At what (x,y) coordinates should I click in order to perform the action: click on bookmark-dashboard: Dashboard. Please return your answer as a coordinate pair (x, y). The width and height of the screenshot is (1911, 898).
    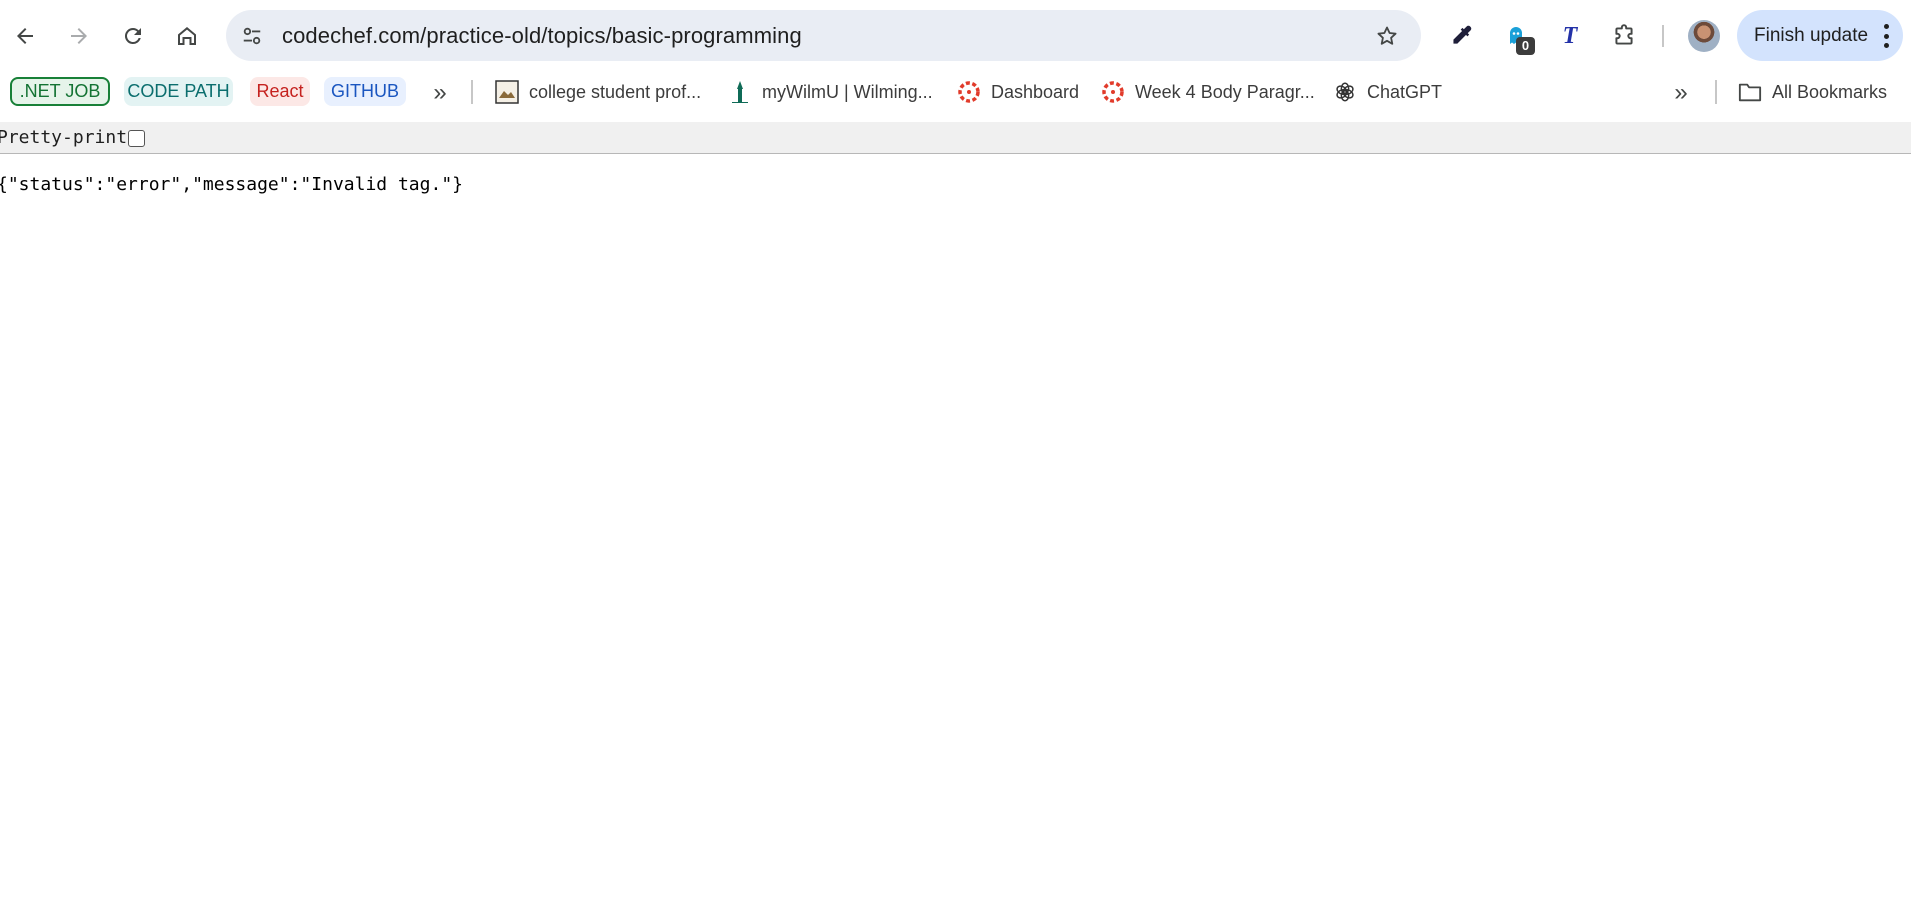
    Looking at the image, I should click on (1018, 92).